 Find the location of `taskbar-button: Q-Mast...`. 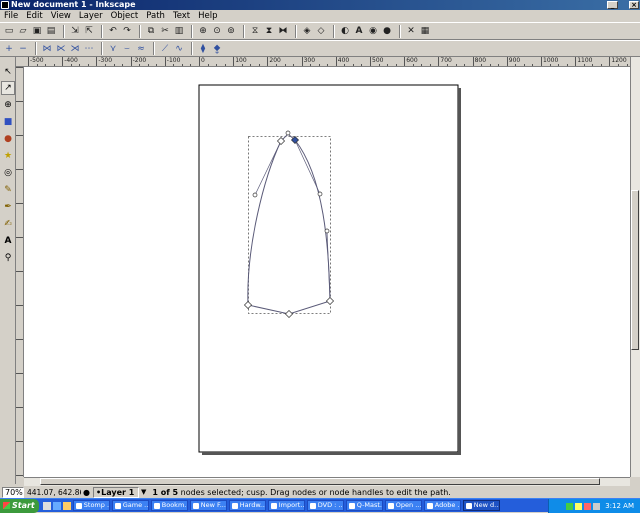

taskbar-button: Q-Mast... is located at coordinates (364, 505).